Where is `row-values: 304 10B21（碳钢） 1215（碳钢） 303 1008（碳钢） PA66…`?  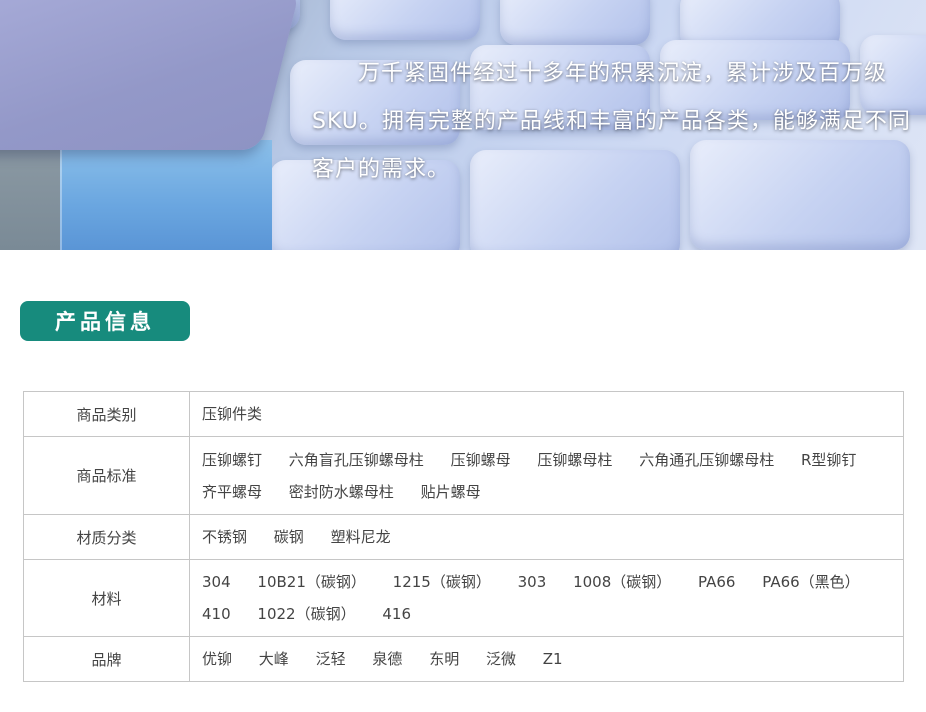
row-values: 304 10B21（碳钢） 1215（碳钢） 303 1008（碳钢） PA66… is located at coordinates (546, 598).